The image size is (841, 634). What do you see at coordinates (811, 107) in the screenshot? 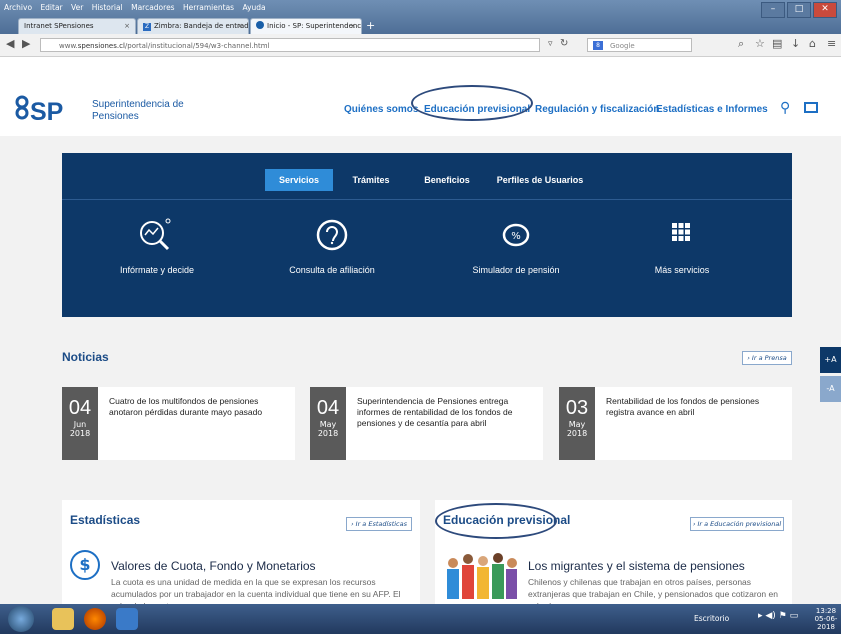
I see `mail-icon` at bounding box center [811, 107].